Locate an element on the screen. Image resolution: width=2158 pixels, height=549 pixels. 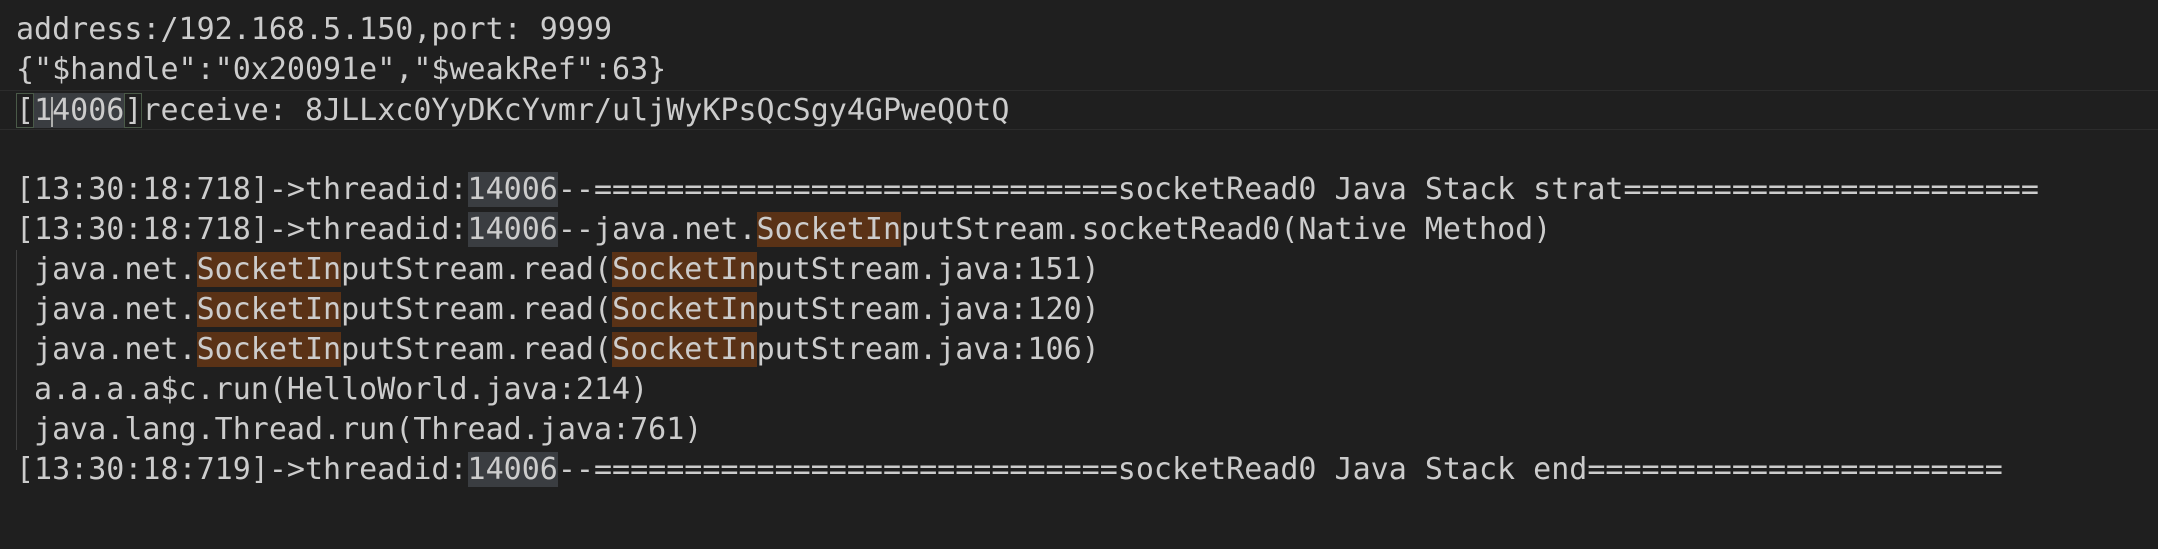
line-text: --java.net. is located at coordinates (657, 229).